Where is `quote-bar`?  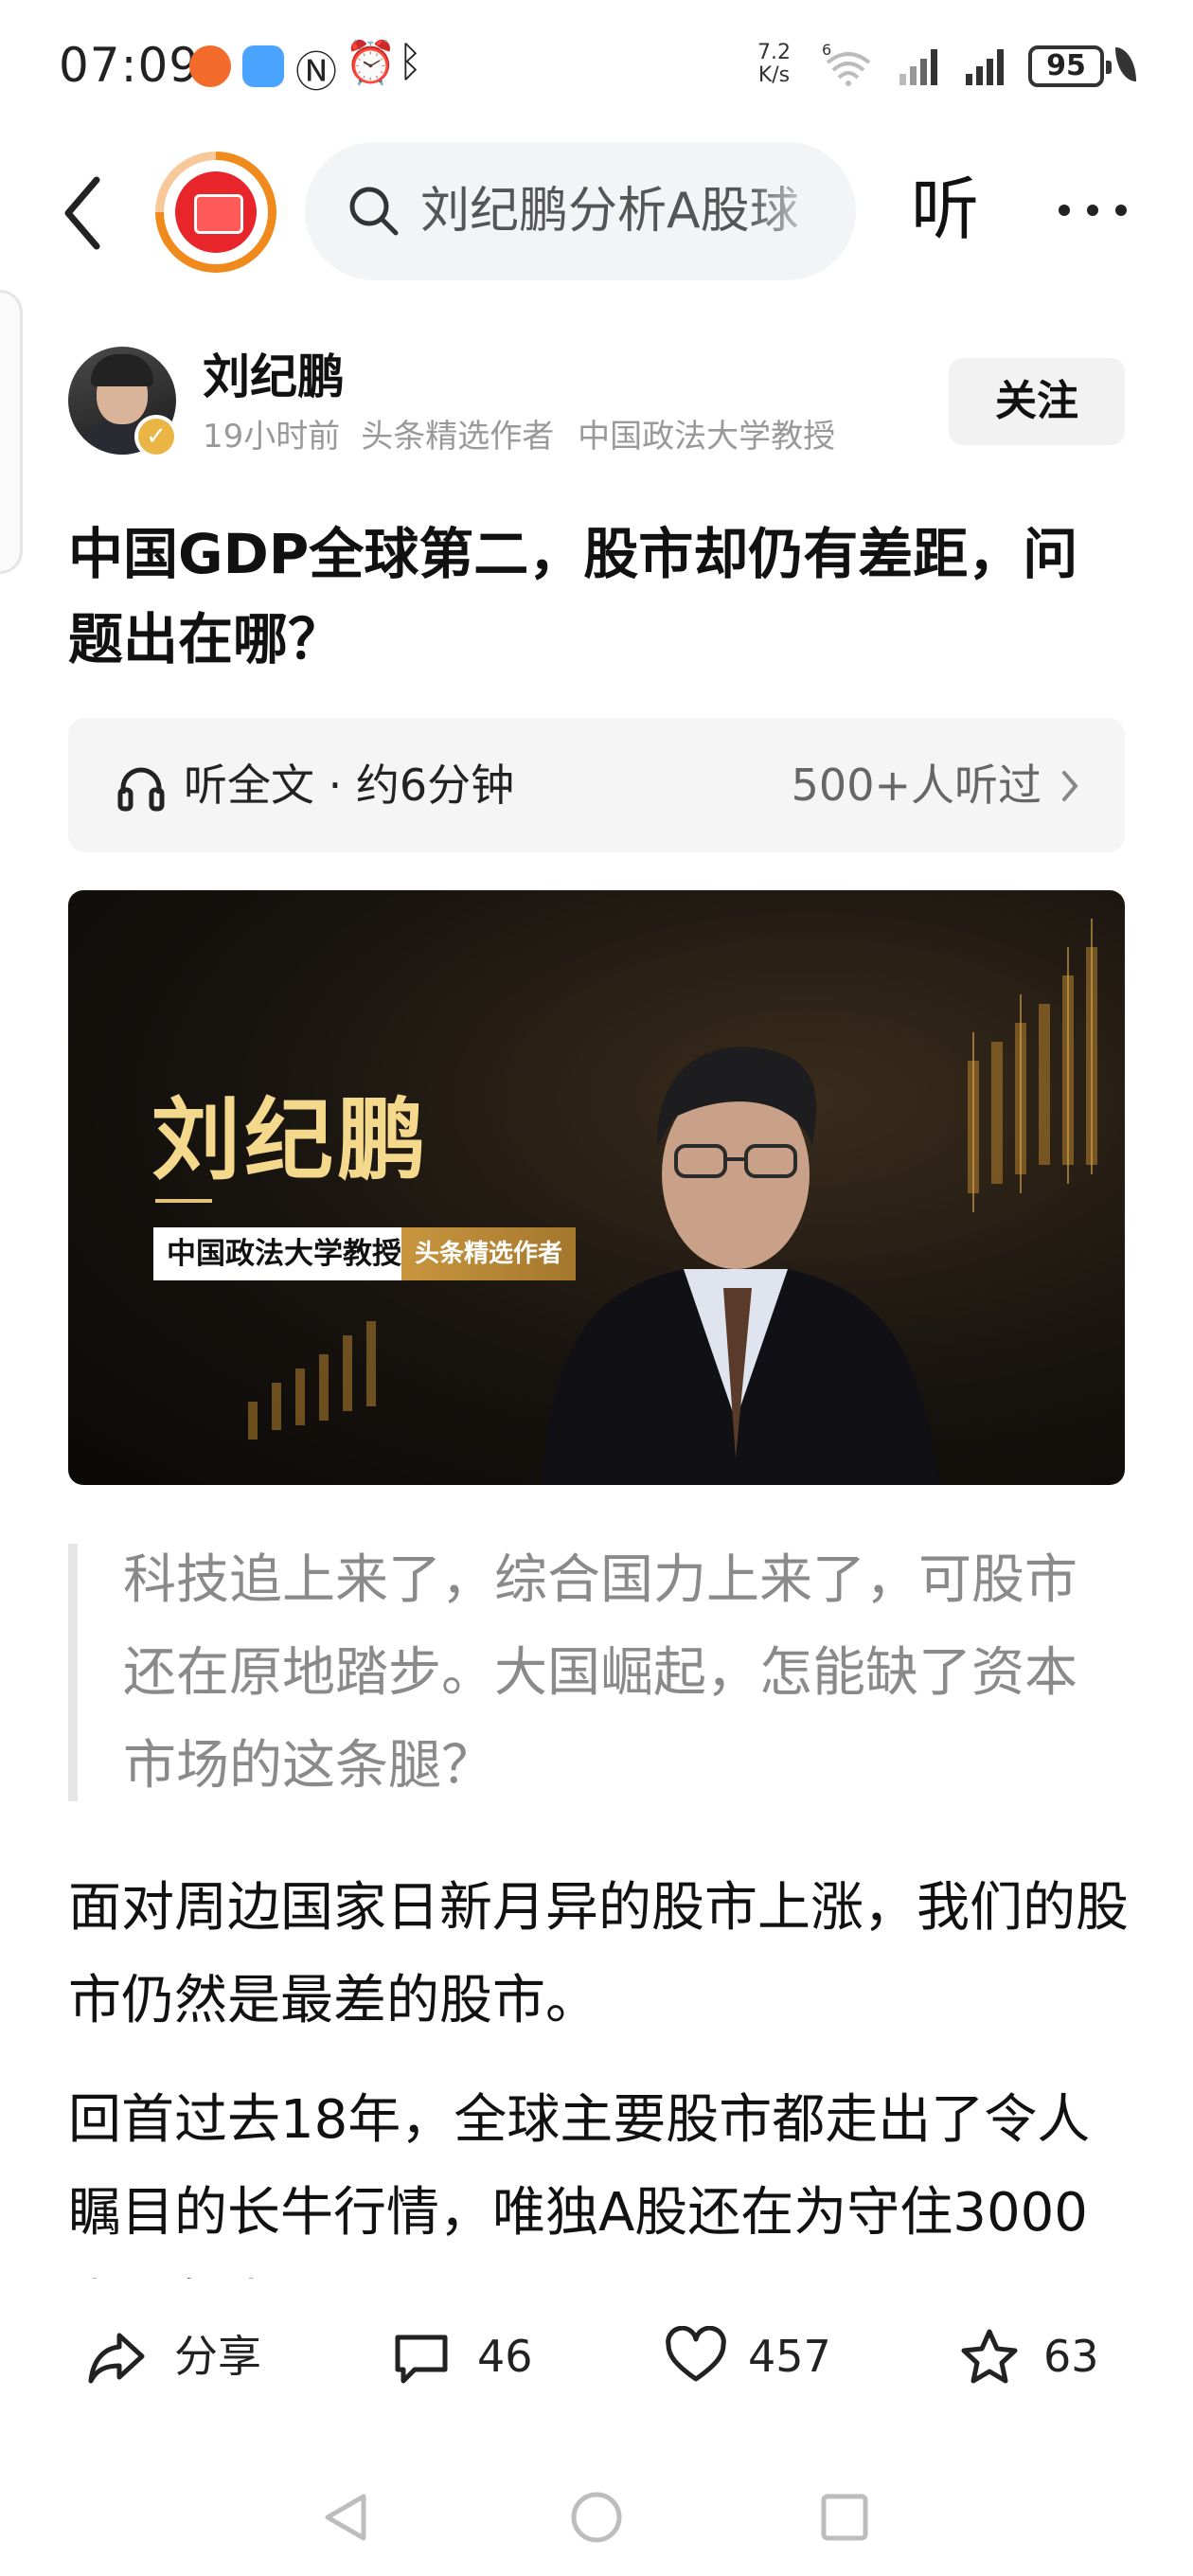 quote-bar is located at coordinates (73, 1672).